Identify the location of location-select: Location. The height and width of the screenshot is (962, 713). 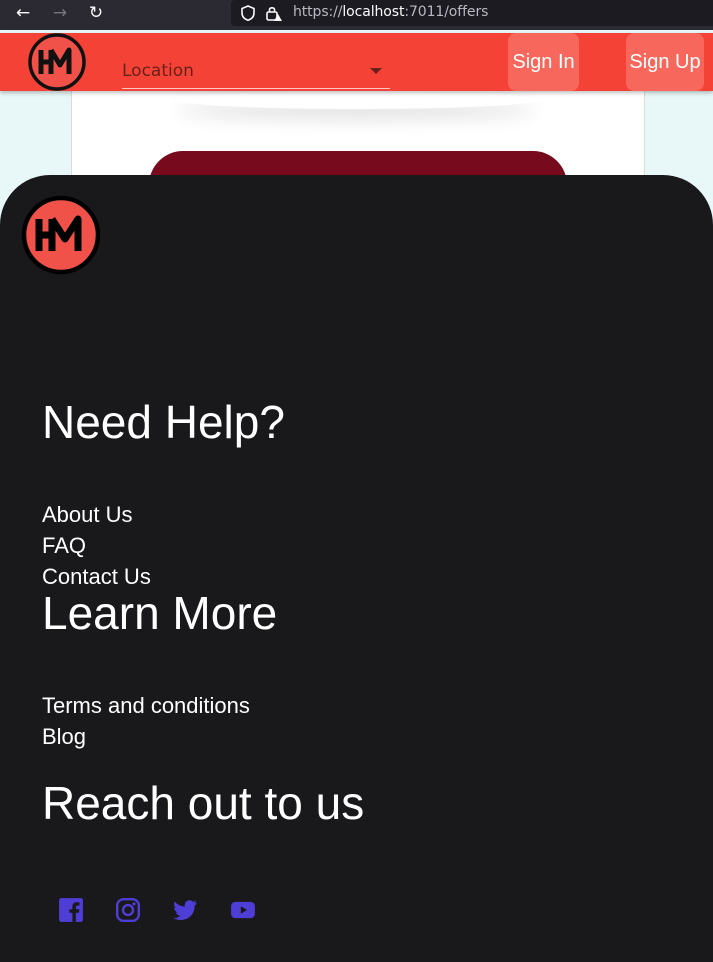
(256, 72).